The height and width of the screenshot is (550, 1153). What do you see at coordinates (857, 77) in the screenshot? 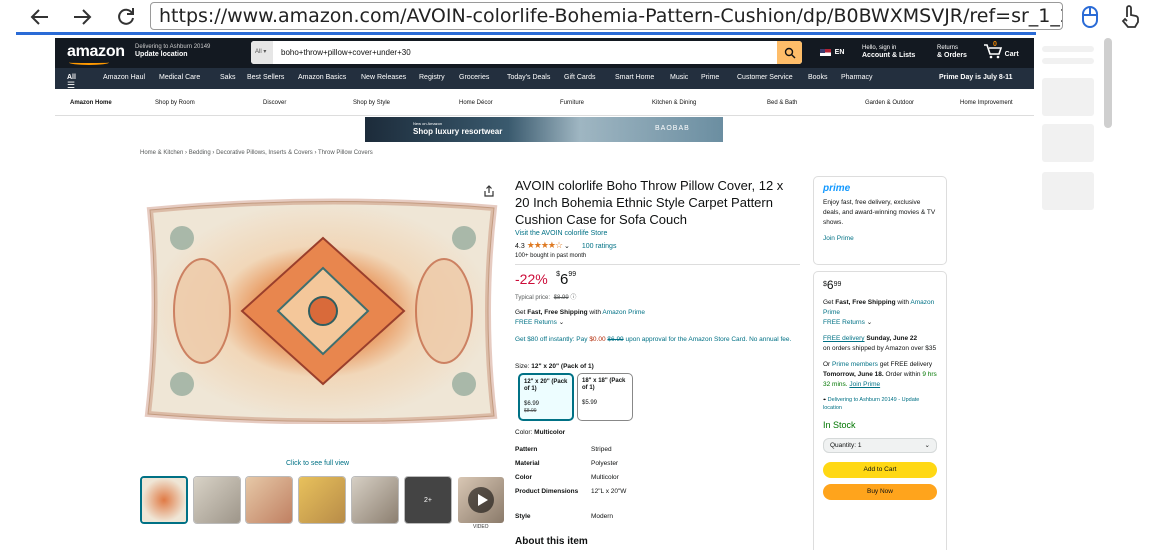
I see `menu-item: Pharmacy` at bounding box center [857, 77].